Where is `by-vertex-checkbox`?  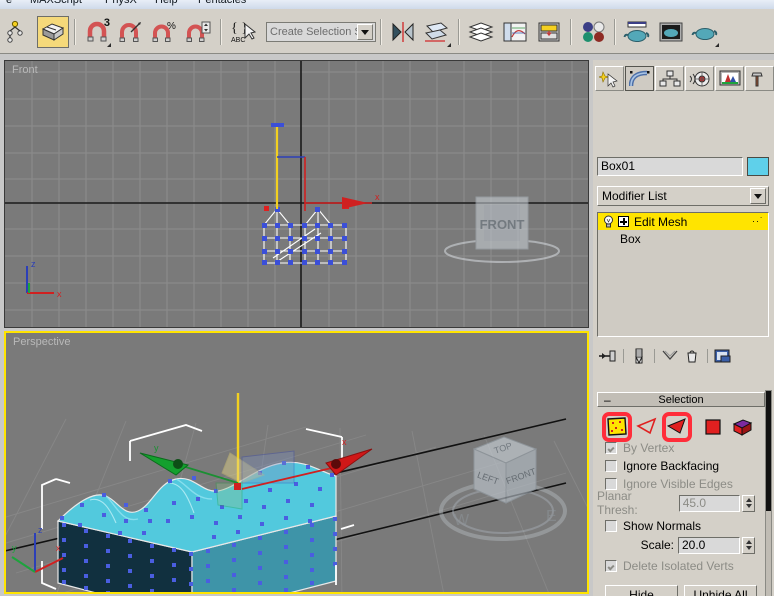 by-vertex-checkbox is located at coordinates (611, 448).